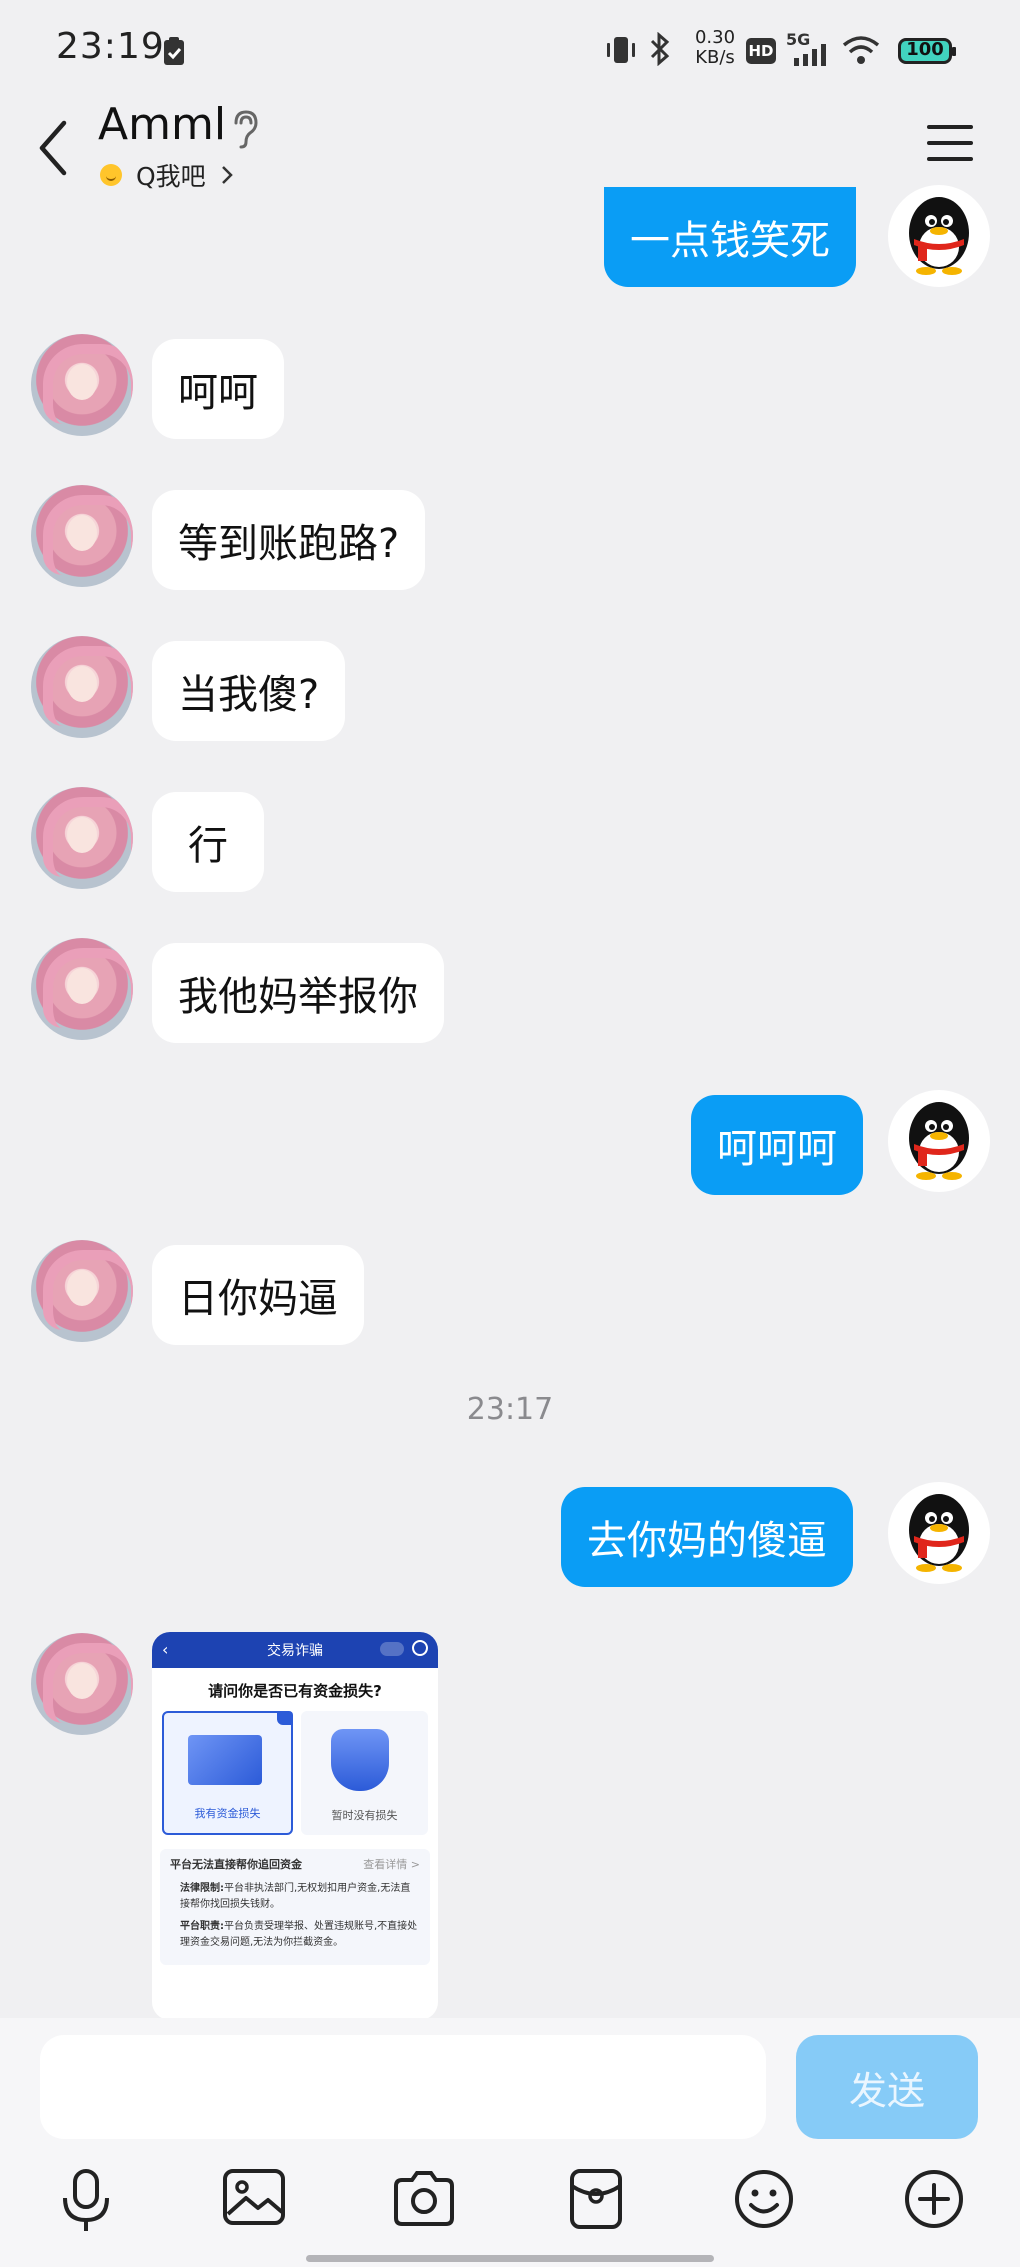 This screenshot has width=1020, height=2267. I want to click on red-packet-icon, so click(596, 2199).